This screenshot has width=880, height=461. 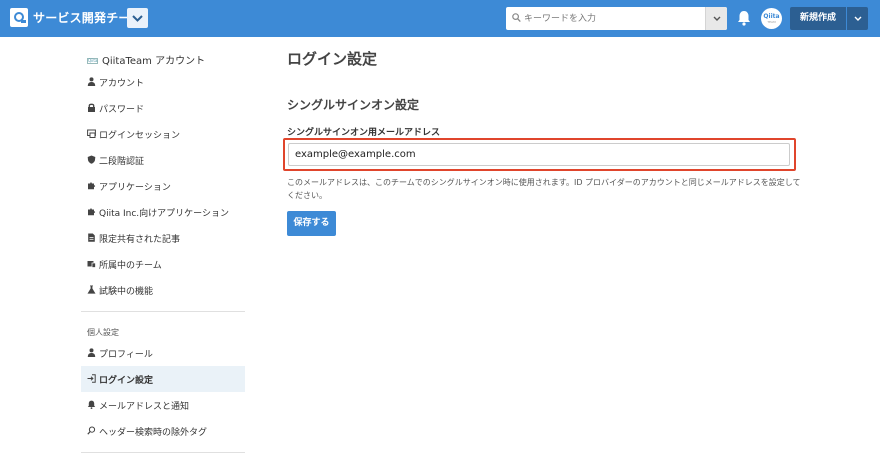 What do you see at coordinates (122, 84) in the screenshot?
I see `sidebar-item-label: アカウント` at bounding box center [122, 84].